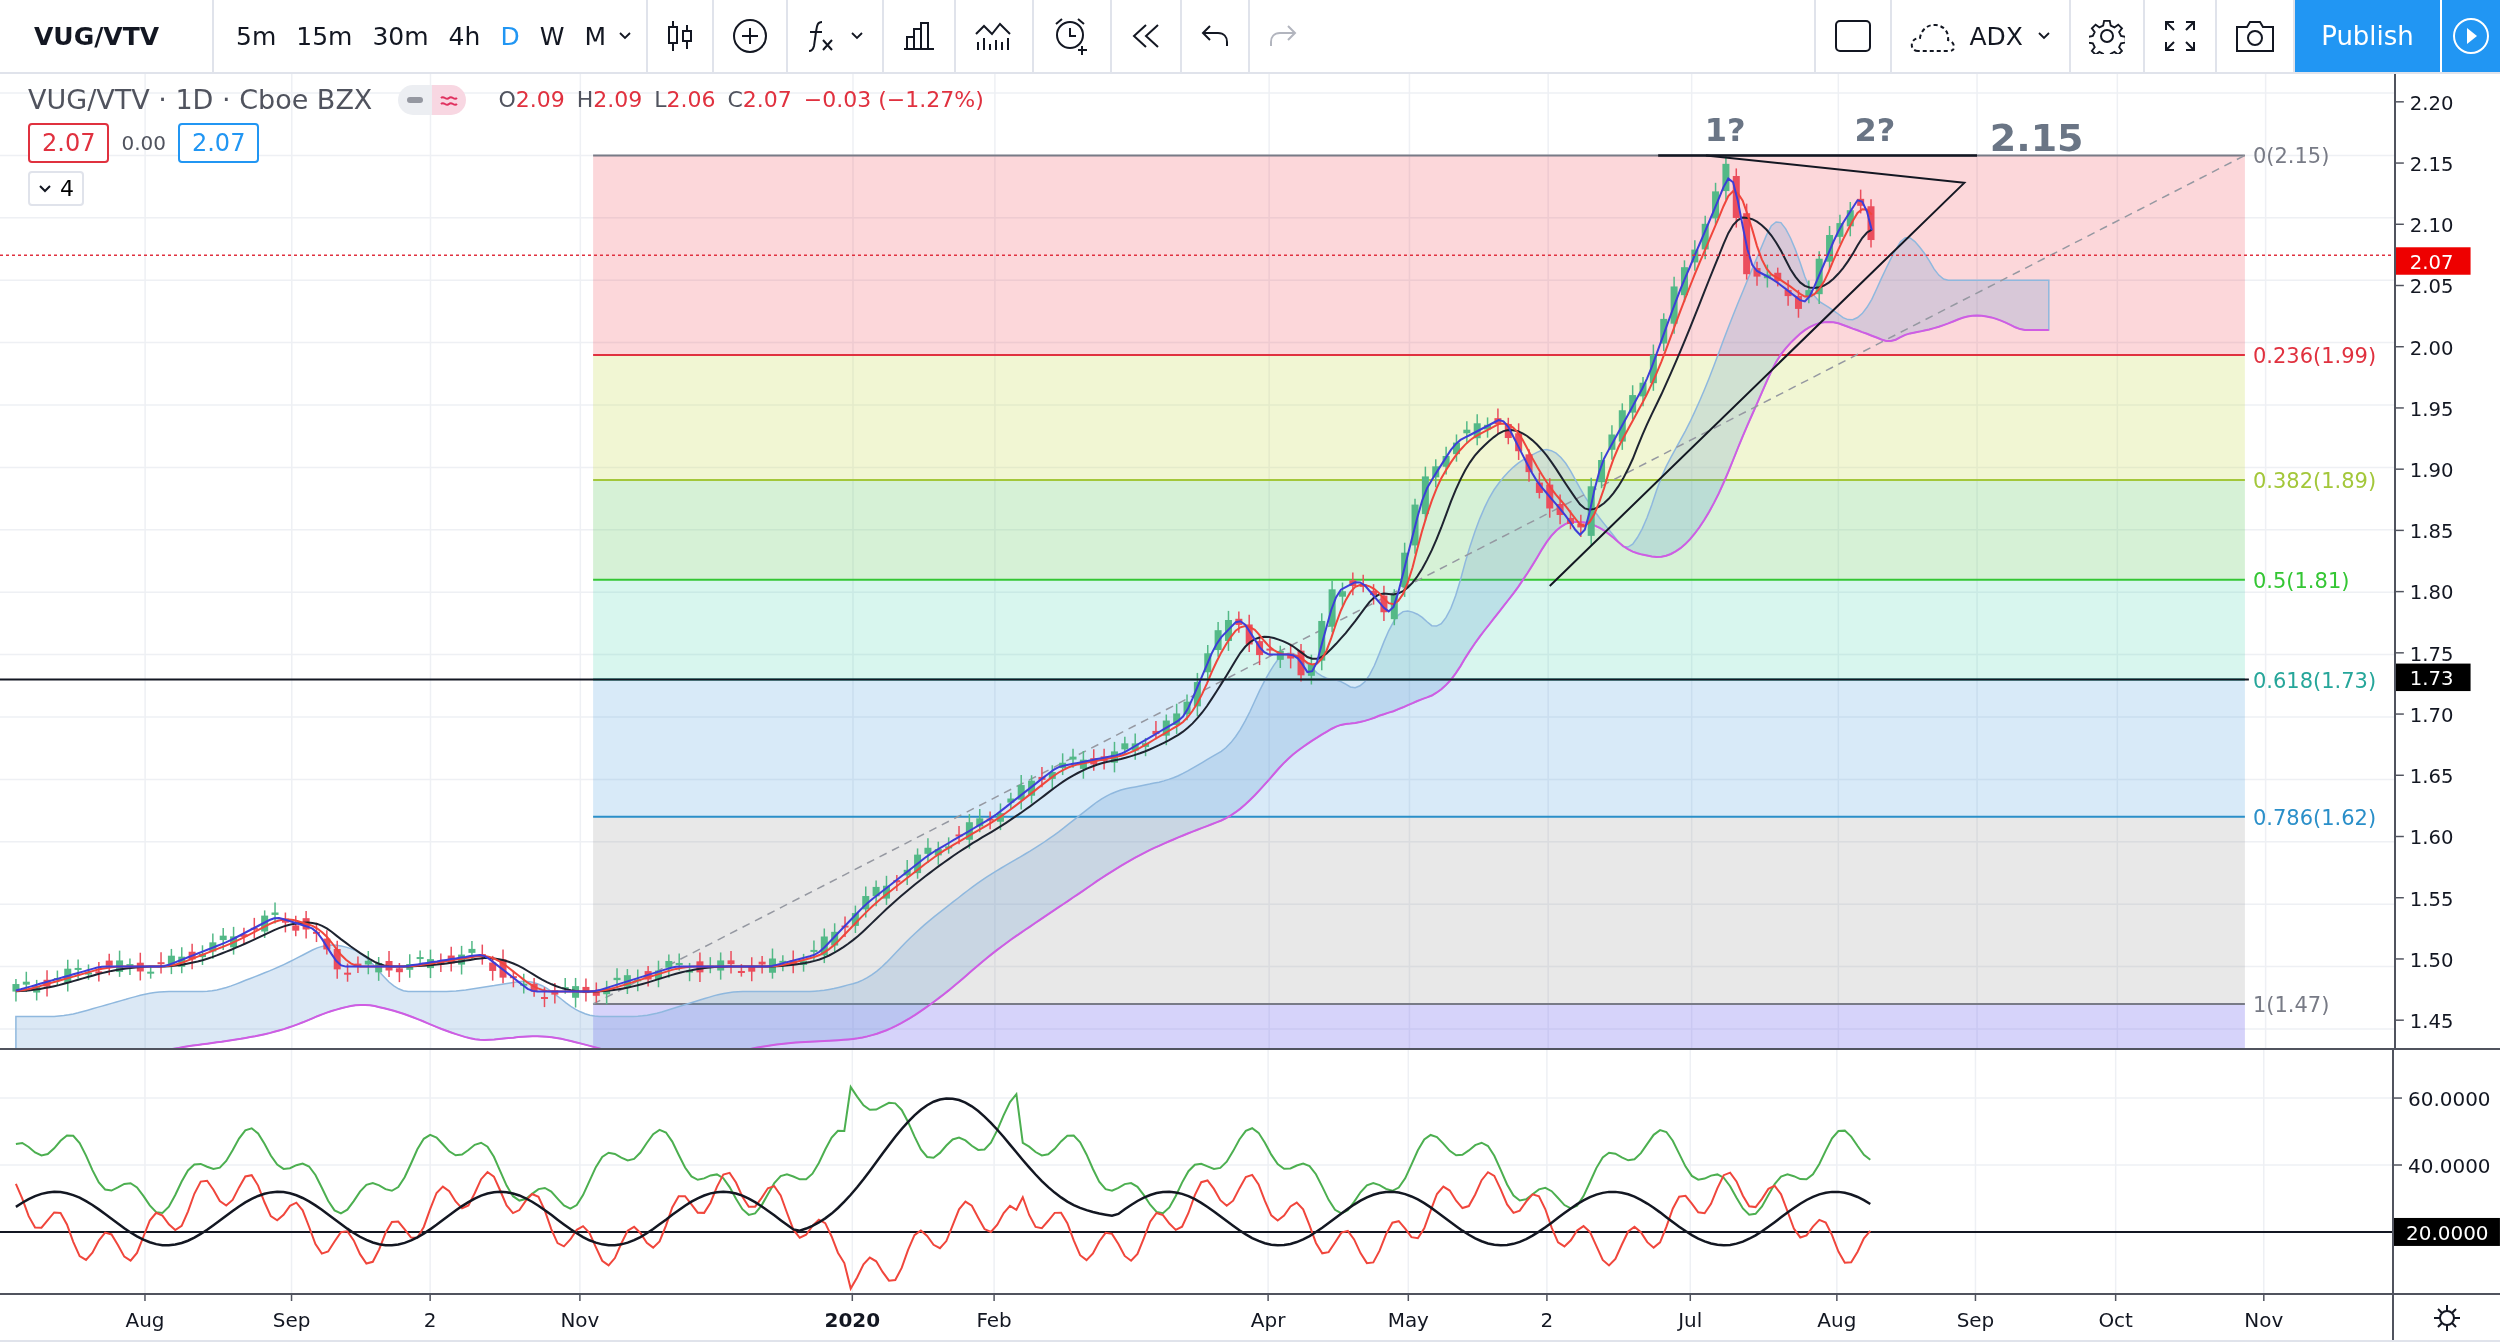 The height and width of the screenshot is (1344, 2500). Describe the element at coordinates (767, 99) in the screenshot. I see `ohlc-value: 2.07` at that location.